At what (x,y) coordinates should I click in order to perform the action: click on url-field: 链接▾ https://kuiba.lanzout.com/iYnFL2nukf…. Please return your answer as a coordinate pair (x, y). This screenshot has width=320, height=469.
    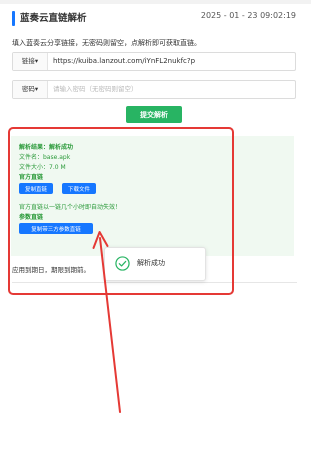
    Looking at the image, I should click on (154, 61).